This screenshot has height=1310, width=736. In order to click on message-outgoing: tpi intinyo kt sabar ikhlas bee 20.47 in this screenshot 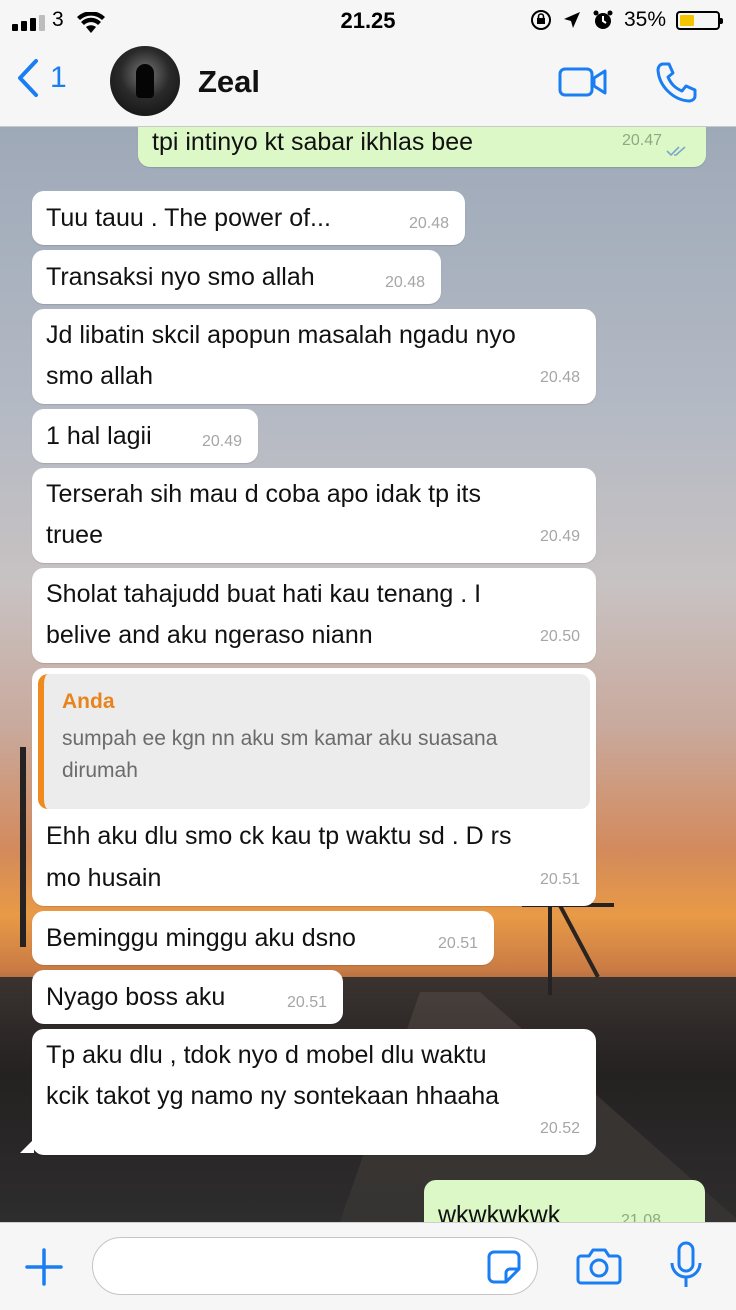, I will do `click(422, 147)`.